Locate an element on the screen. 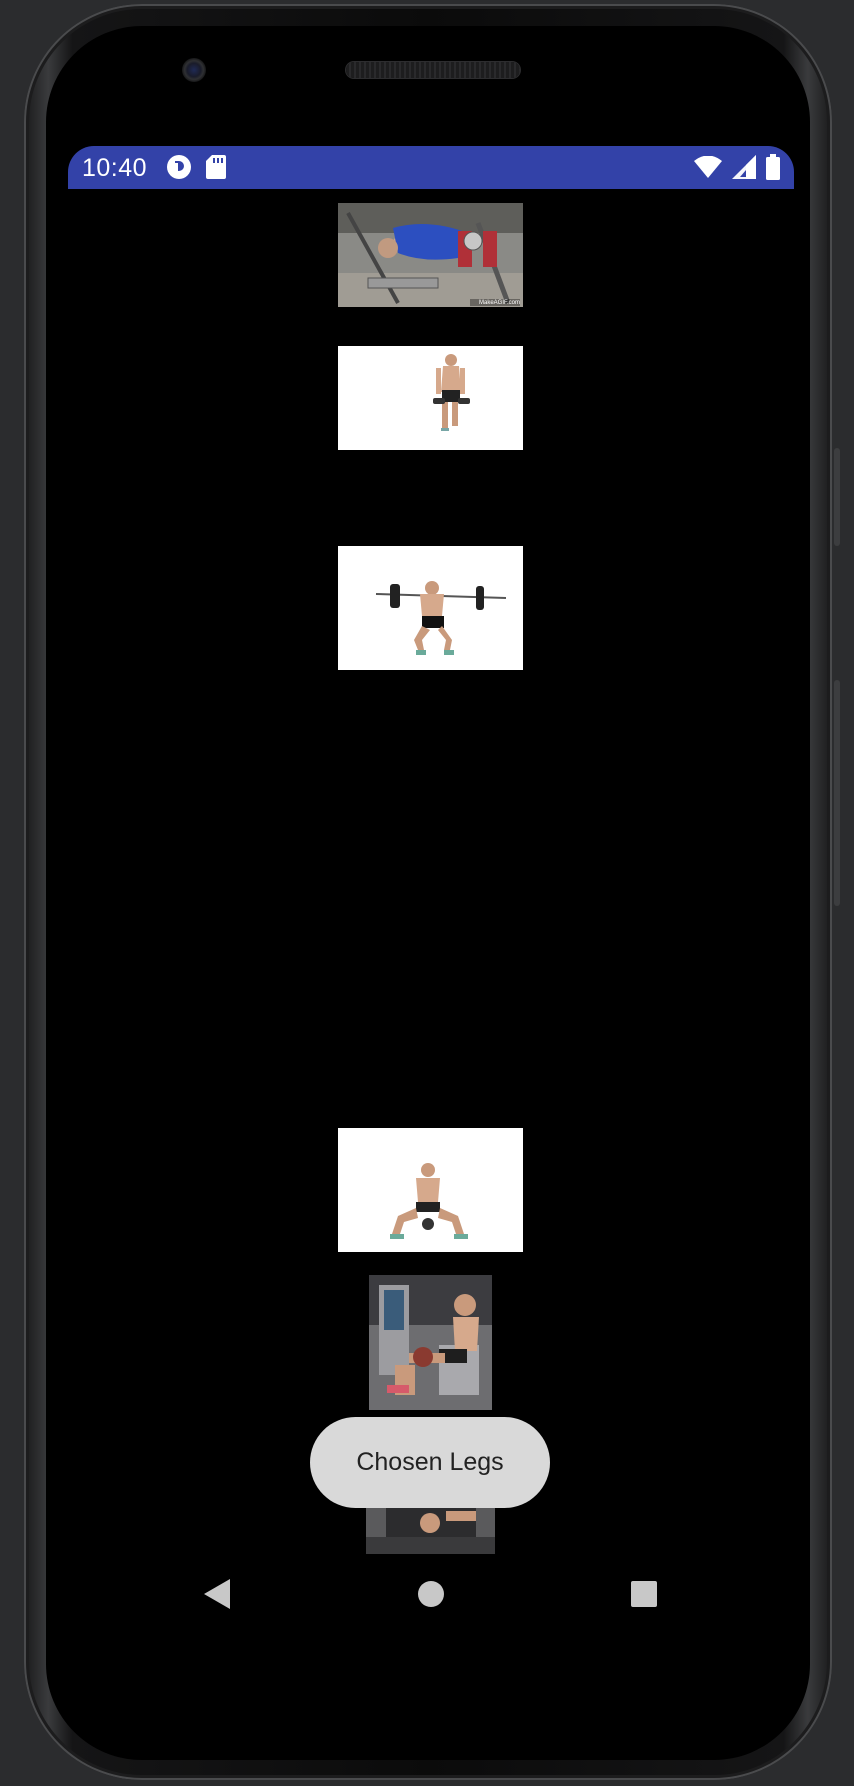 The height and width of the screenshot is (1786, 854). back-icon is located at coordinates (218, 1596).